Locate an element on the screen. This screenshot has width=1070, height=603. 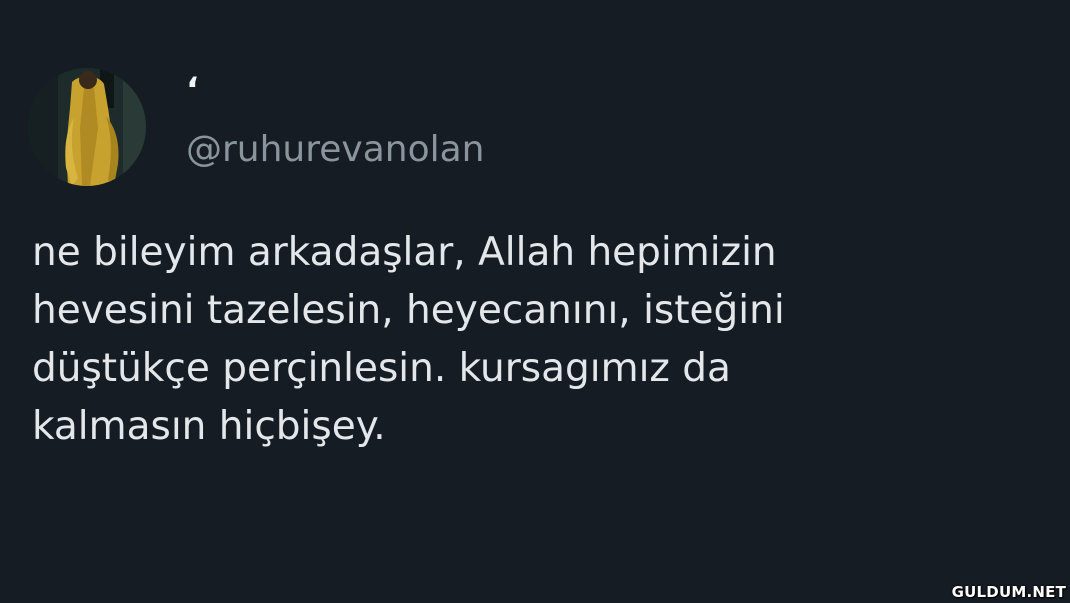
avatar is located at coordinates (87, 127).